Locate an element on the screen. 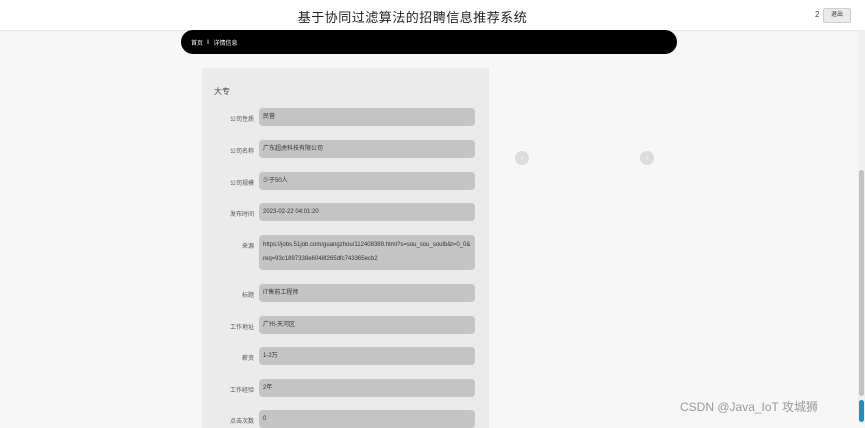  field-value: 0 is located at coordinates (367, 419).